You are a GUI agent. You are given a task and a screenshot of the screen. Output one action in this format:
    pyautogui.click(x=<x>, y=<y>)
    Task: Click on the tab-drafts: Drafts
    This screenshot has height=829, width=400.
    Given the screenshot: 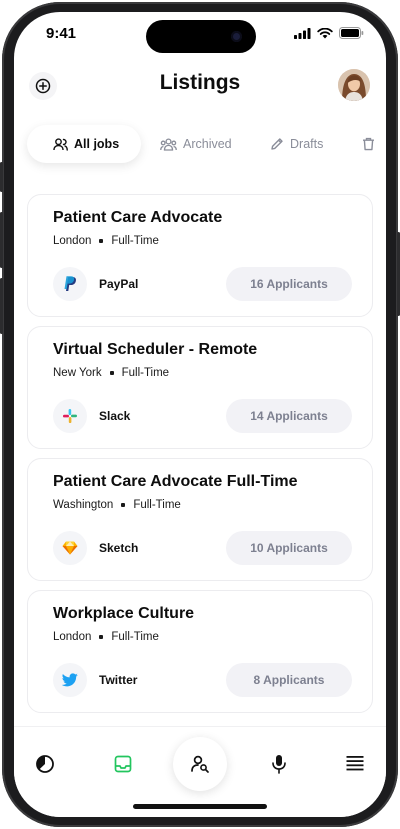 What is the action you would take?
    pyautogui.click(x=296, y=144)
    